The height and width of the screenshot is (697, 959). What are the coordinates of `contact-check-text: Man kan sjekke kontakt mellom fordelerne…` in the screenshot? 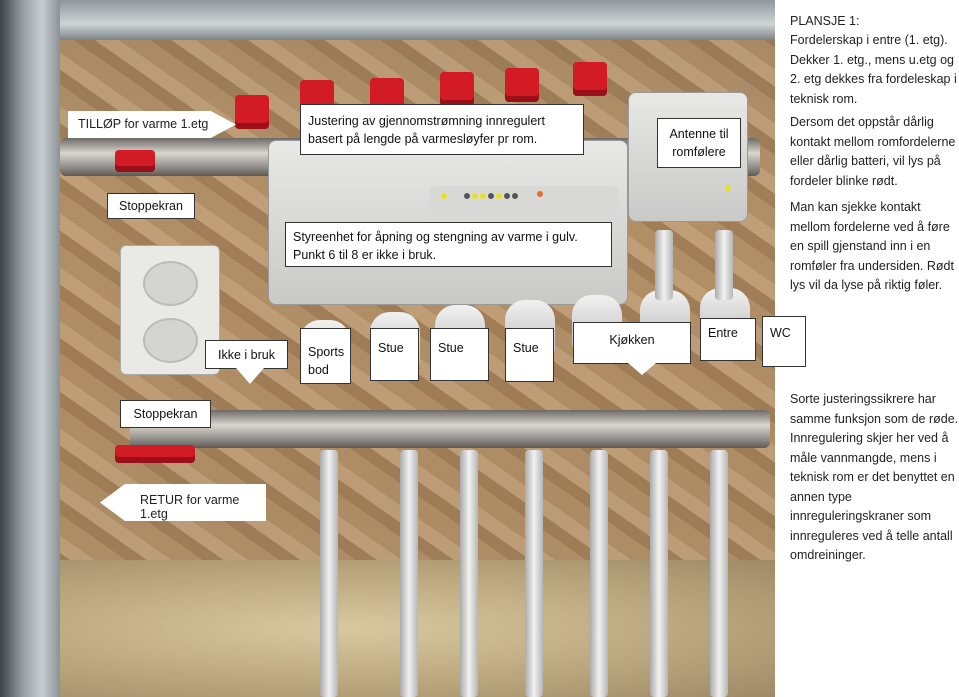 It's located at (872, 246).